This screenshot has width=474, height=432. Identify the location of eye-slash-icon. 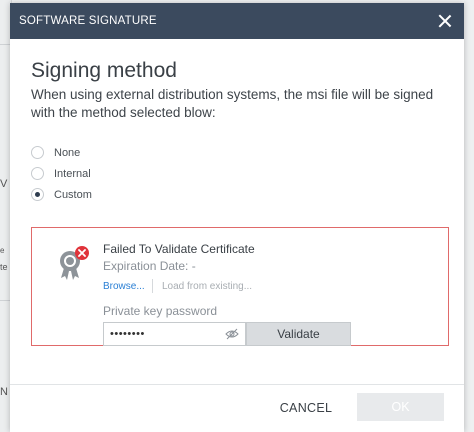
(232, 334).